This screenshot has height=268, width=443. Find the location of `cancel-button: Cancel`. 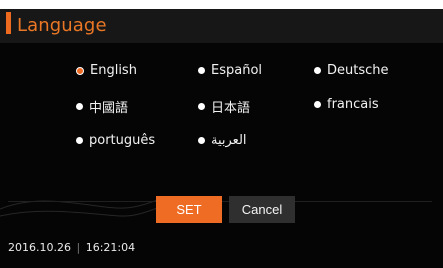

cancel-button: Cancel is located at coordinates (262, 209).